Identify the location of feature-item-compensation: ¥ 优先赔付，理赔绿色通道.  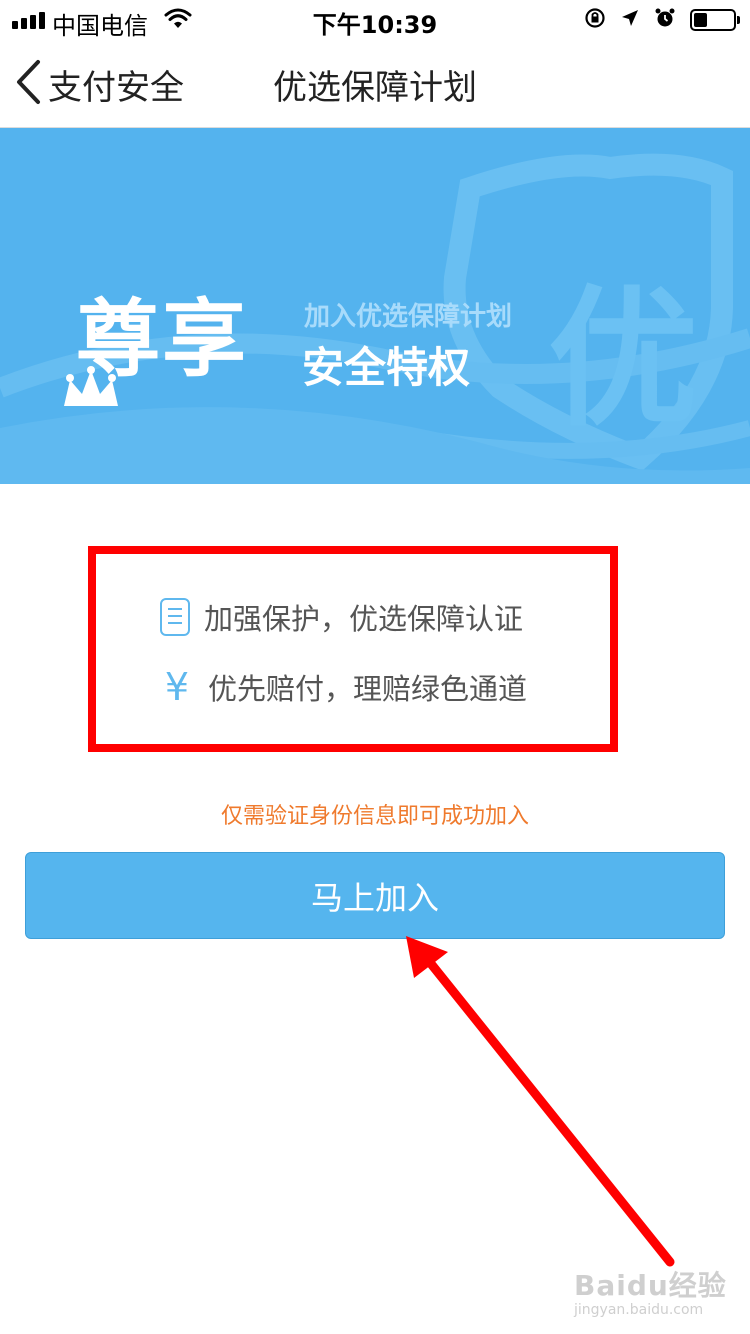
(343, 687).